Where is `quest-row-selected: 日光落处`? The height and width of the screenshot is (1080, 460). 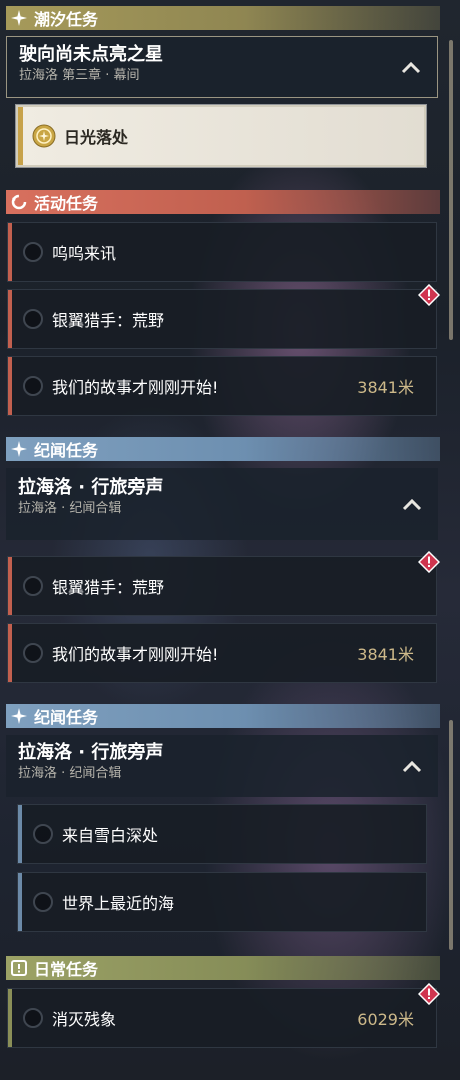
quest-row-selected: 日光落处 is located at coordinates (221, 136).